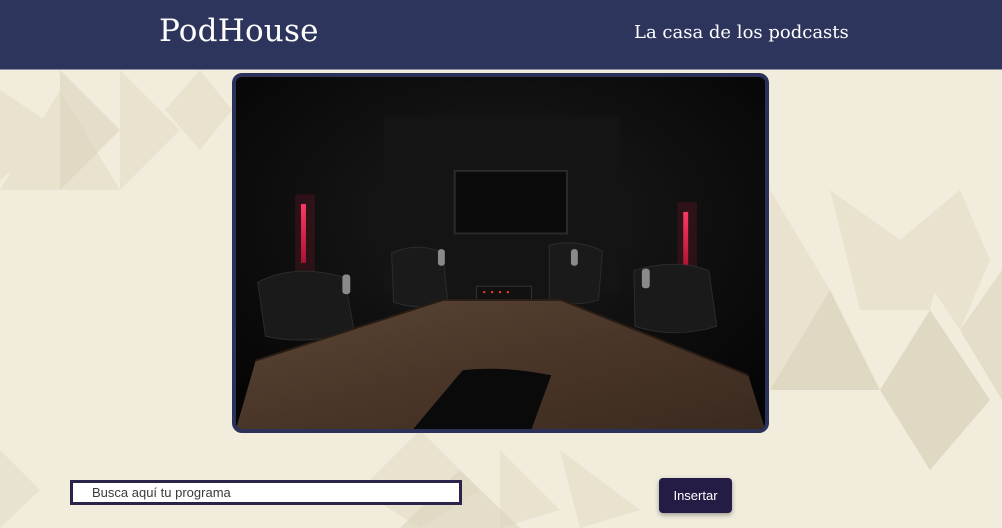 Image resolution: width=1002 pixels, height=528 pixels. Describe the element at coordinates (695, 495) in the screenshot. I see `insert-button: Insertar` at that location.